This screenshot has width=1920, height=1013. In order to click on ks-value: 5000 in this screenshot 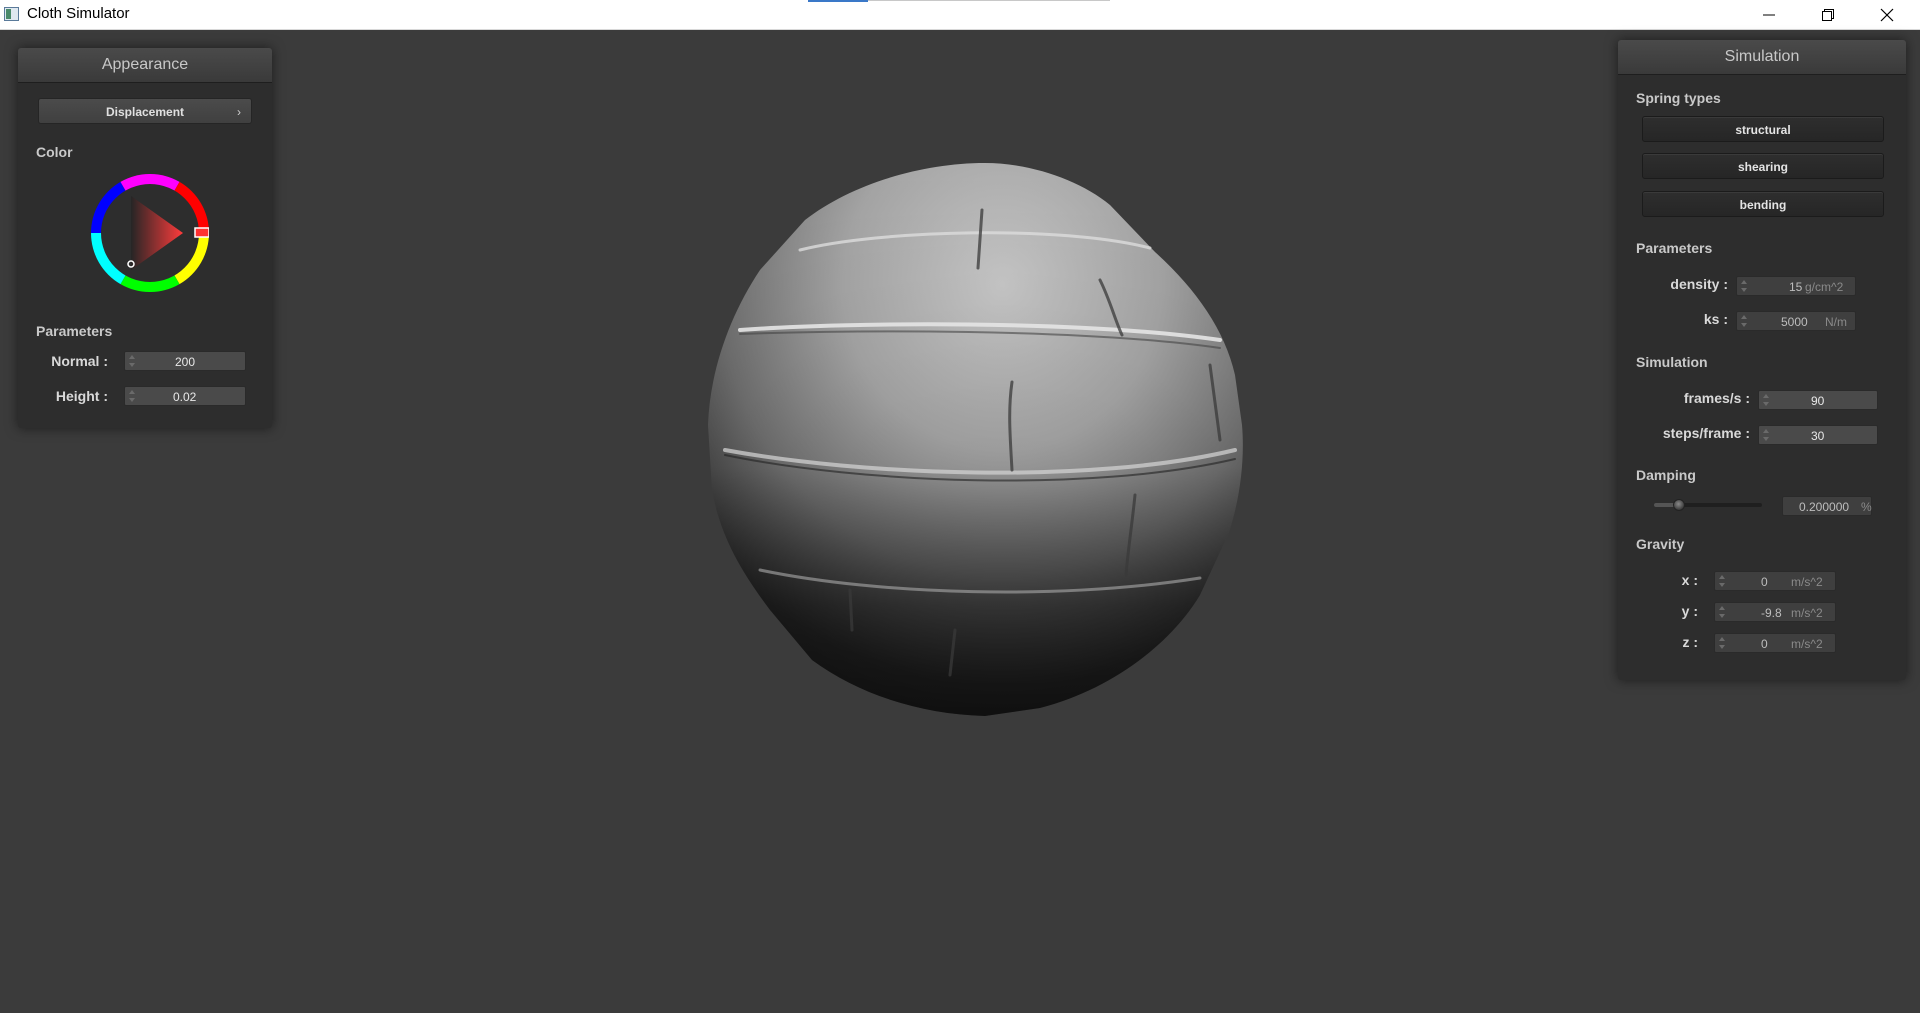, I will do `click(1794, 322)`.